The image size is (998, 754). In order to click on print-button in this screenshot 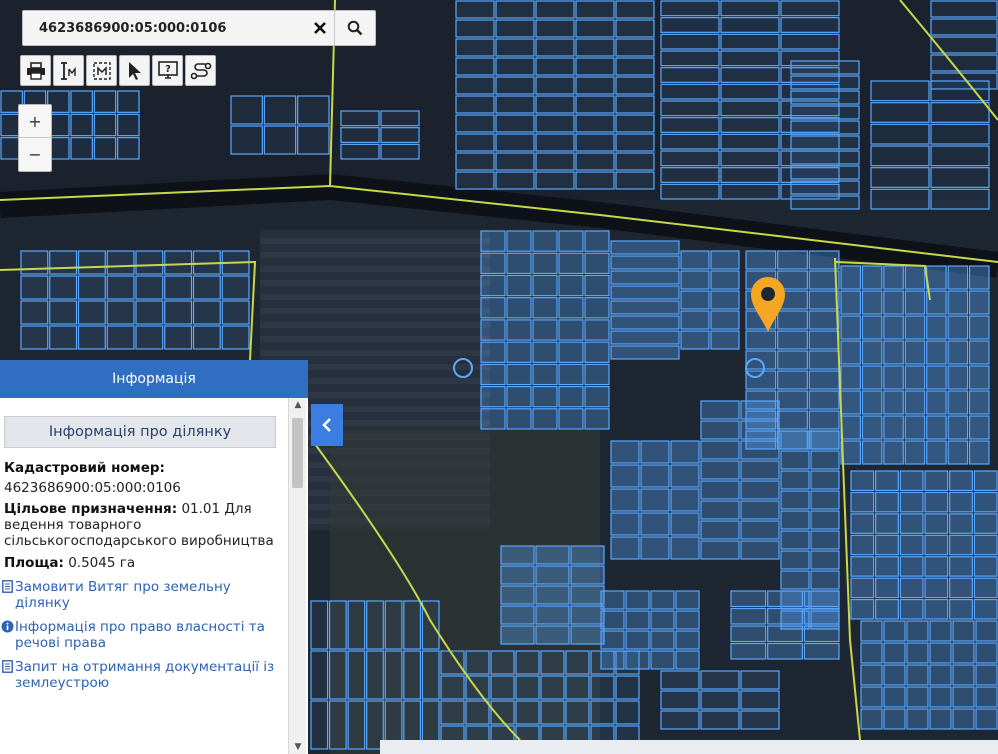, I will do `click(35, 70)`.